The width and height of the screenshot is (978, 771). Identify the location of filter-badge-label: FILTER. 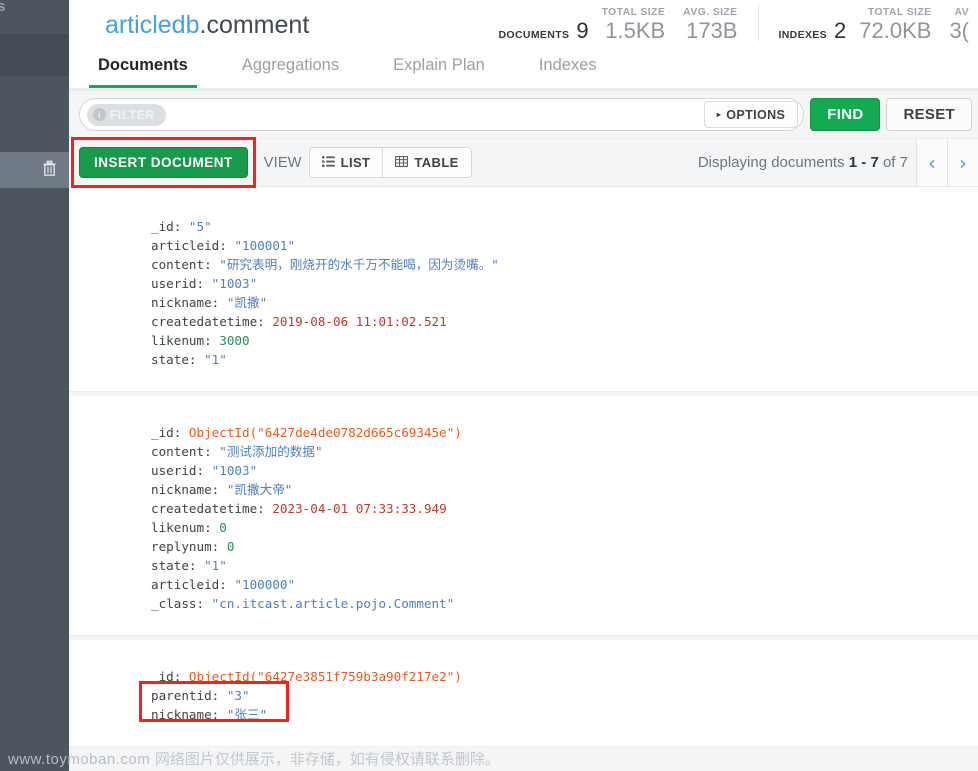
(132, 114).